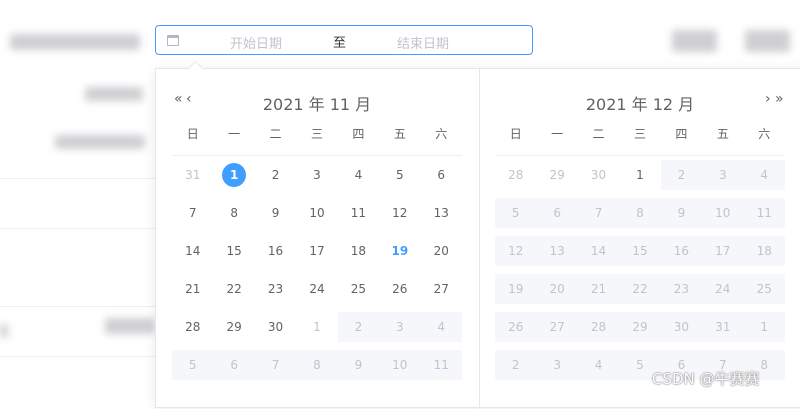 The image size is (800, 409). I want to click on date-cell: 8, so click(233, 213).